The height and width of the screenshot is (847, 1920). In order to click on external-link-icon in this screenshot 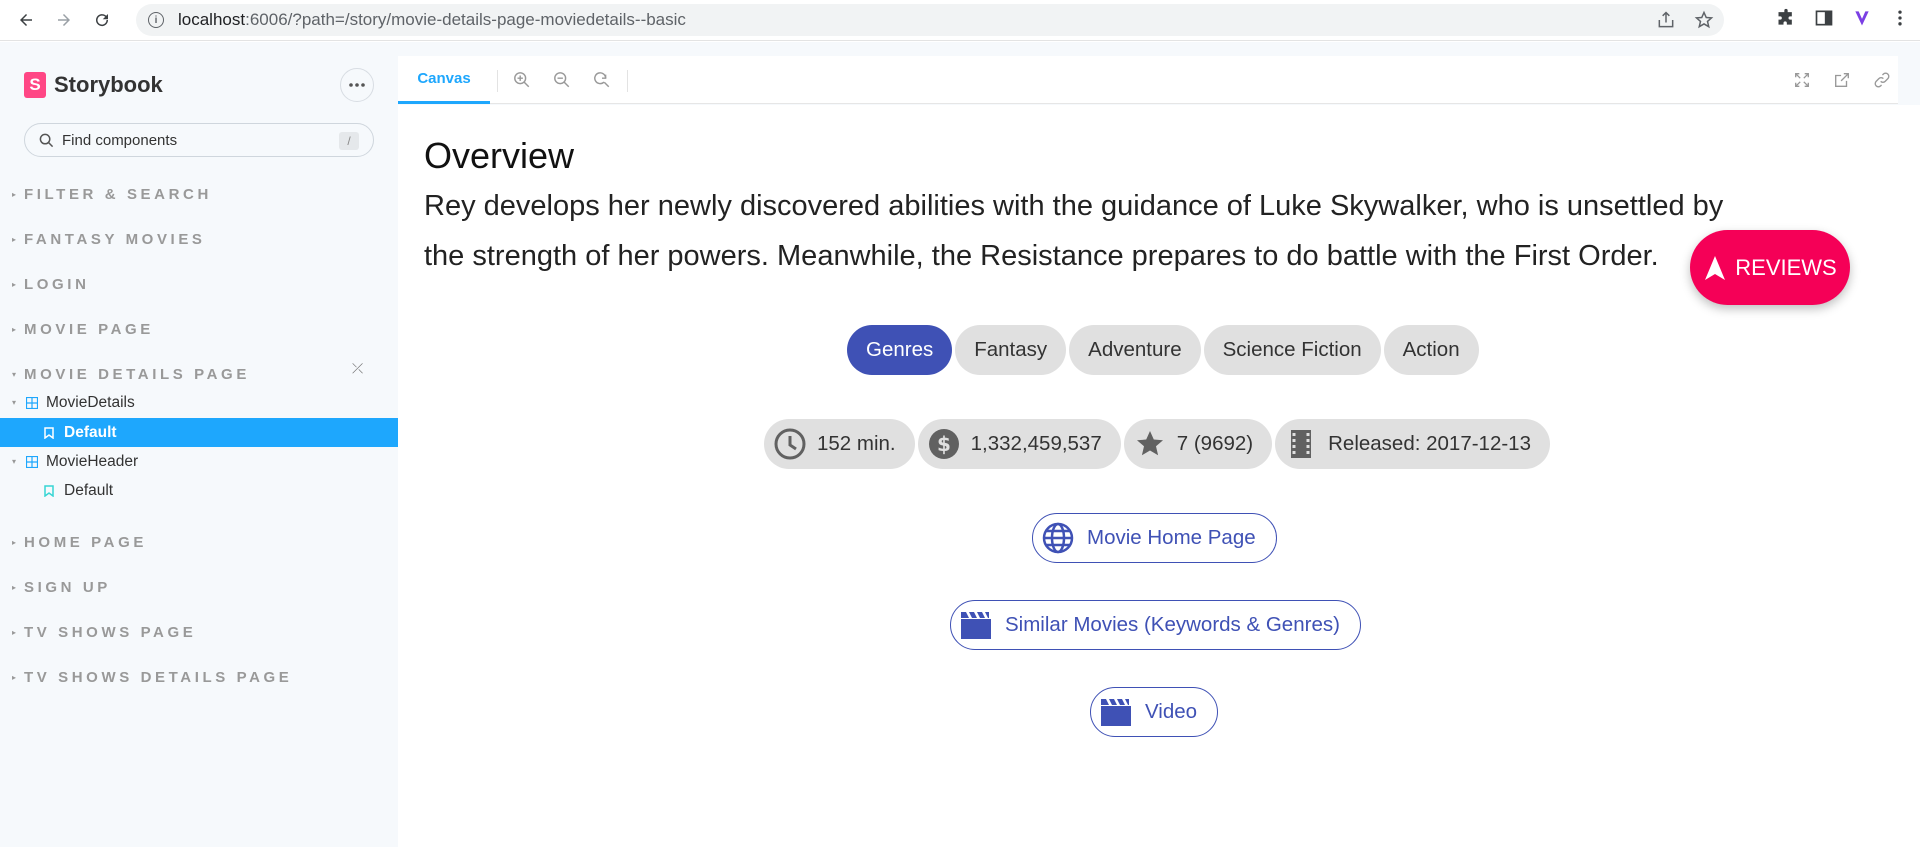, I will do `click(1842, 80)`.